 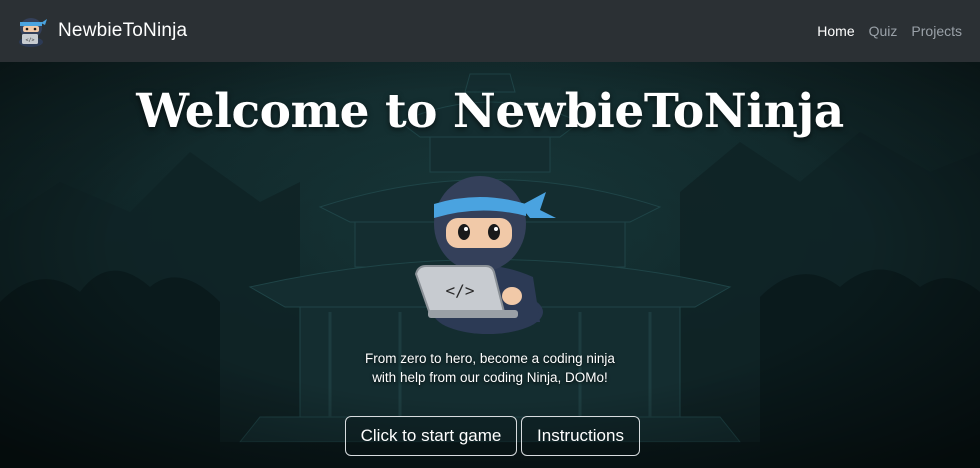 I want to click on tagline-line-1: From zero to hero, become a coding ninja, so click(x=490, y=358).